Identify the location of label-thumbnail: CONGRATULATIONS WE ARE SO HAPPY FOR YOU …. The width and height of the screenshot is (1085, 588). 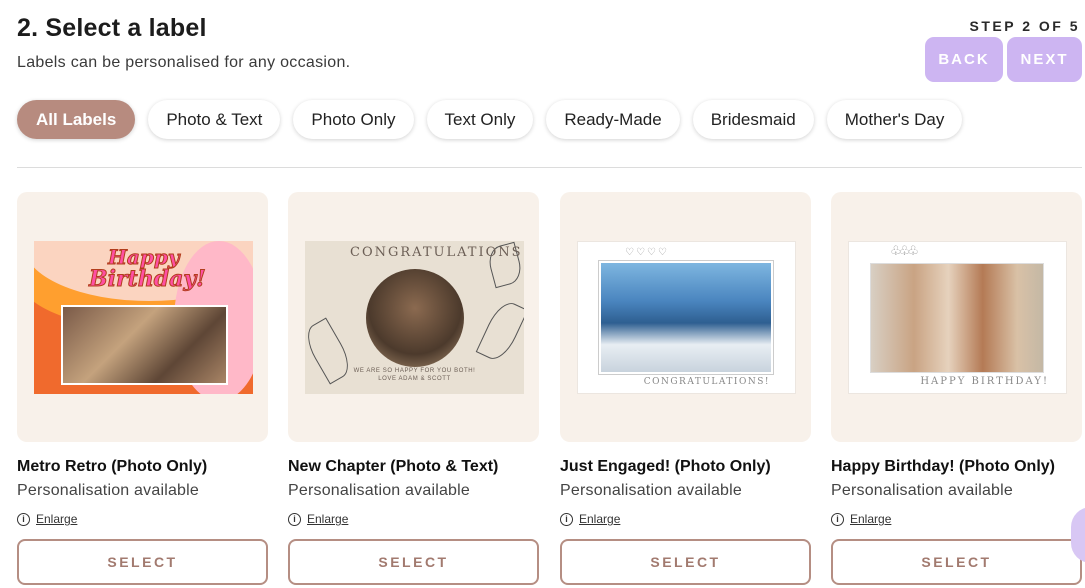
(413, 317).